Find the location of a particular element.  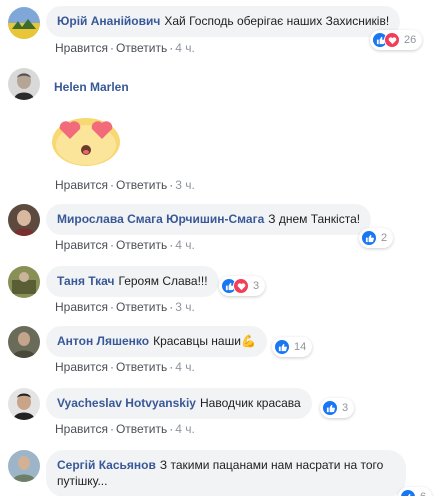

reaction-summary: 14 is located at coordinates (292, 347).